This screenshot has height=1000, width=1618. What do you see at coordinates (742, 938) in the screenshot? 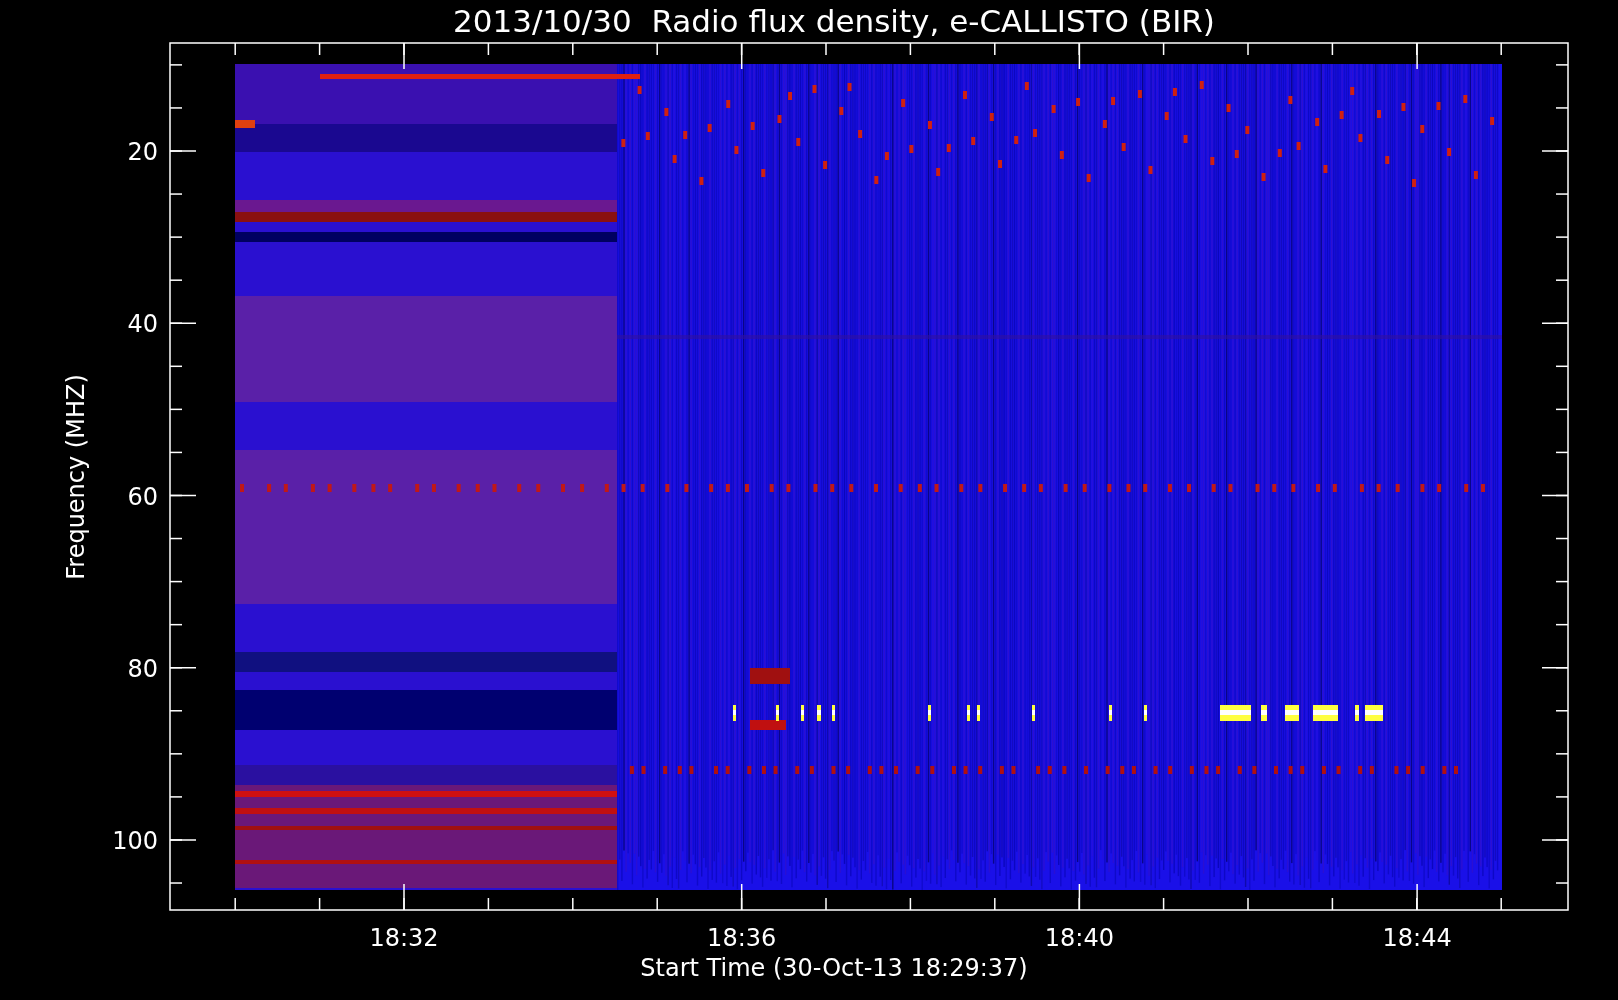
I see `tick-label: 18:36` at bounding box center [742, 938].